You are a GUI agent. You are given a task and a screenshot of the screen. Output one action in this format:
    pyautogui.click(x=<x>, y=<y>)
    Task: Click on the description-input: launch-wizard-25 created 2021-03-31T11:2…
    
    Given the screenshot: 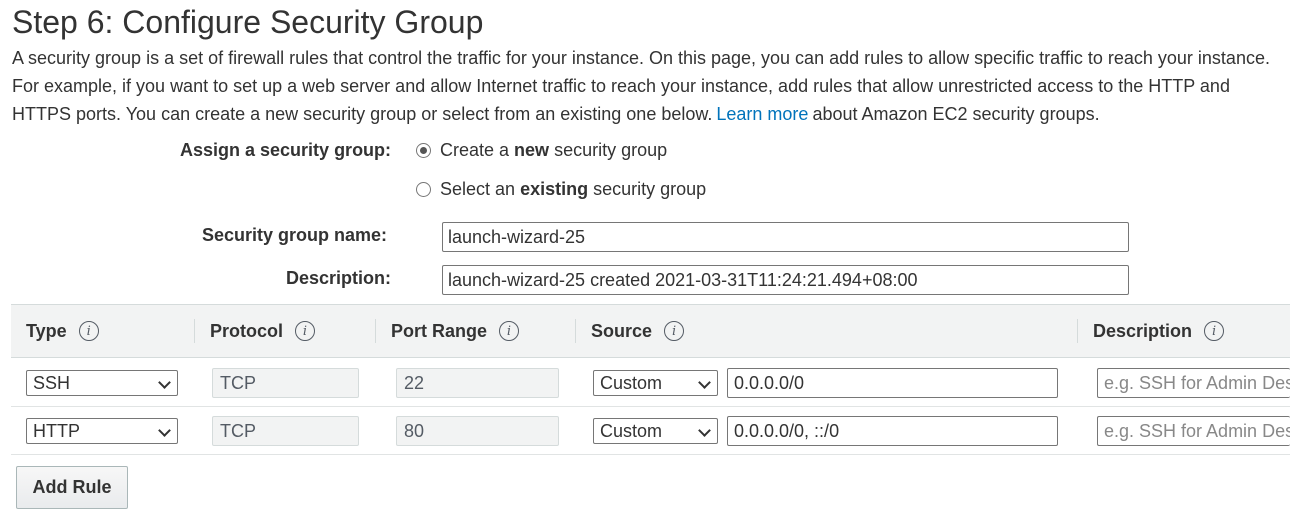 What is the action you would take?
    pyautogui.click(x=785, y=280)
    